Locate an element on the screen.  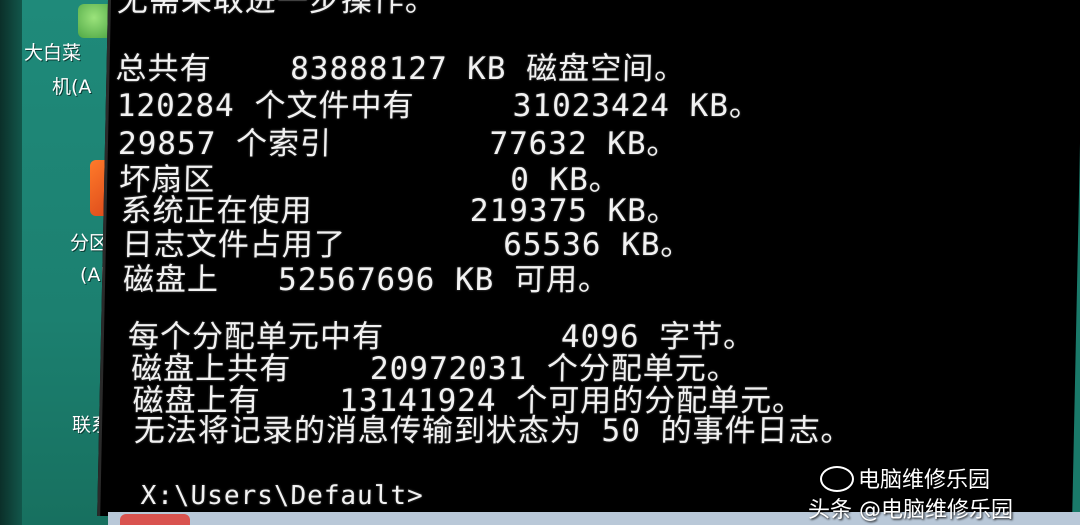
watermark-bottom: 头条 @电脑维修乐园 is located at coordinates (910, 510).